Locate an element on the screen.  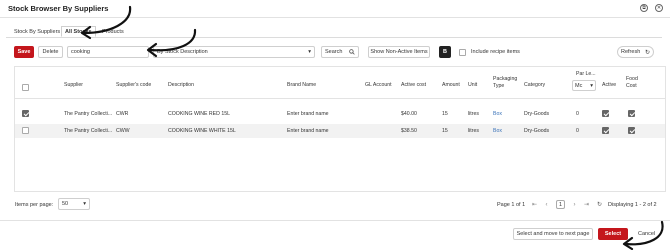
header-gl-account: GL Account is located at coordinates (378, 85).